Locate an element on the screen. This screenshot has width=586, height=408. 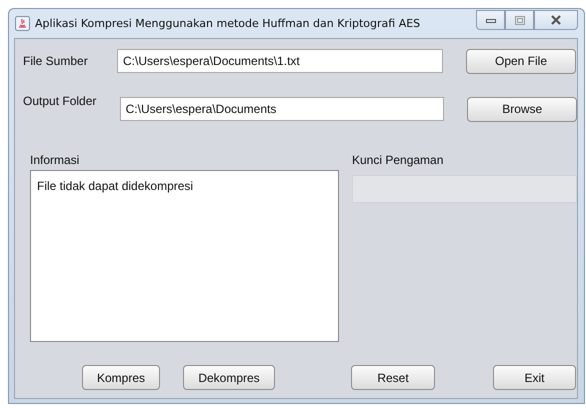
field-label: File Sumber is located at coordinates (56, 61).